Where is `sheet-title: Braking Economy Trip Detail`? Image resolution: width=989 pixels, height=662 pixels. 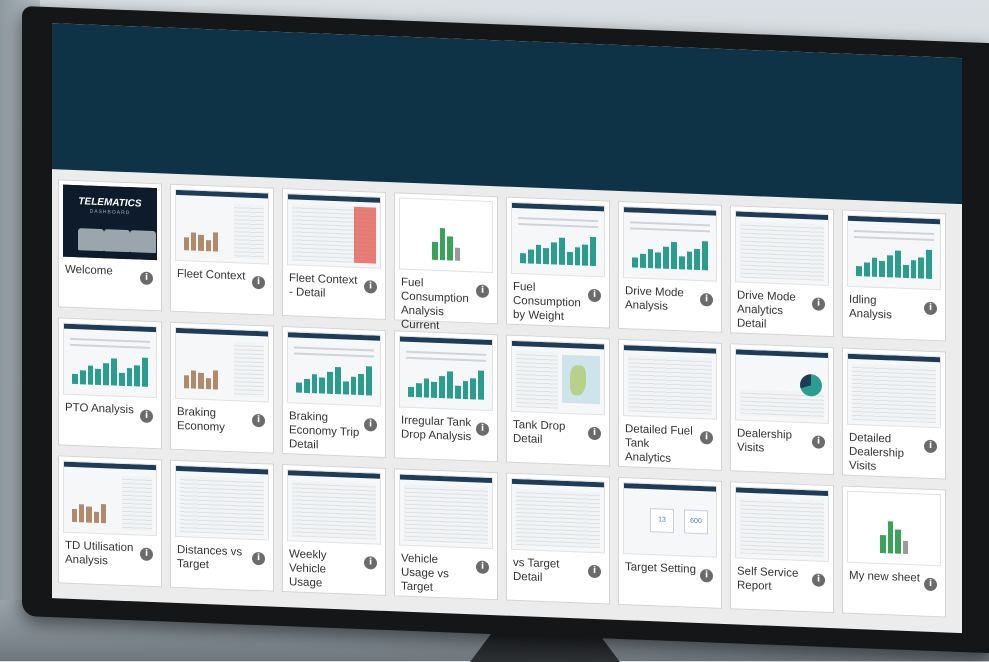
sheet-title: Braking Economy Trip Detail is located at coordinates (324, 431).